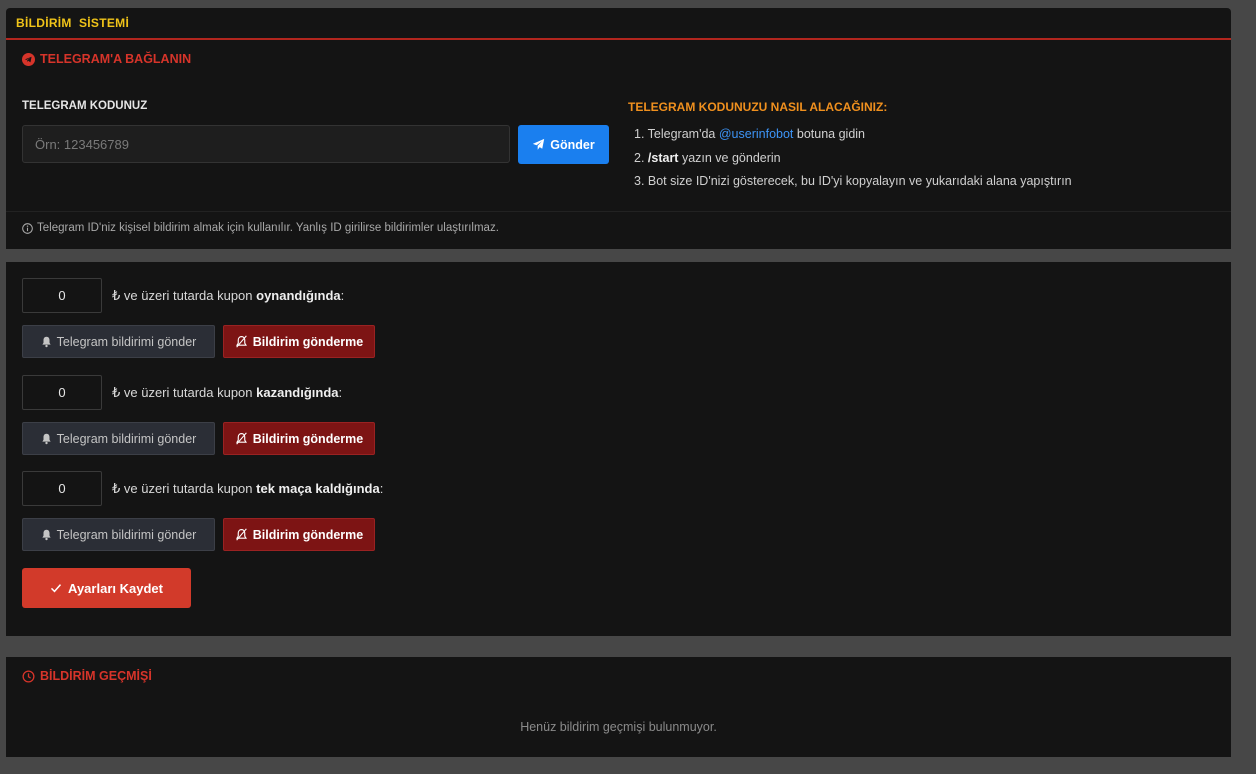 The width and height of the screenshot is (1256, 774). Describe the element at coordinates (572, 144) in the screenshot. I see `send-button-label: Gönder` at that location.